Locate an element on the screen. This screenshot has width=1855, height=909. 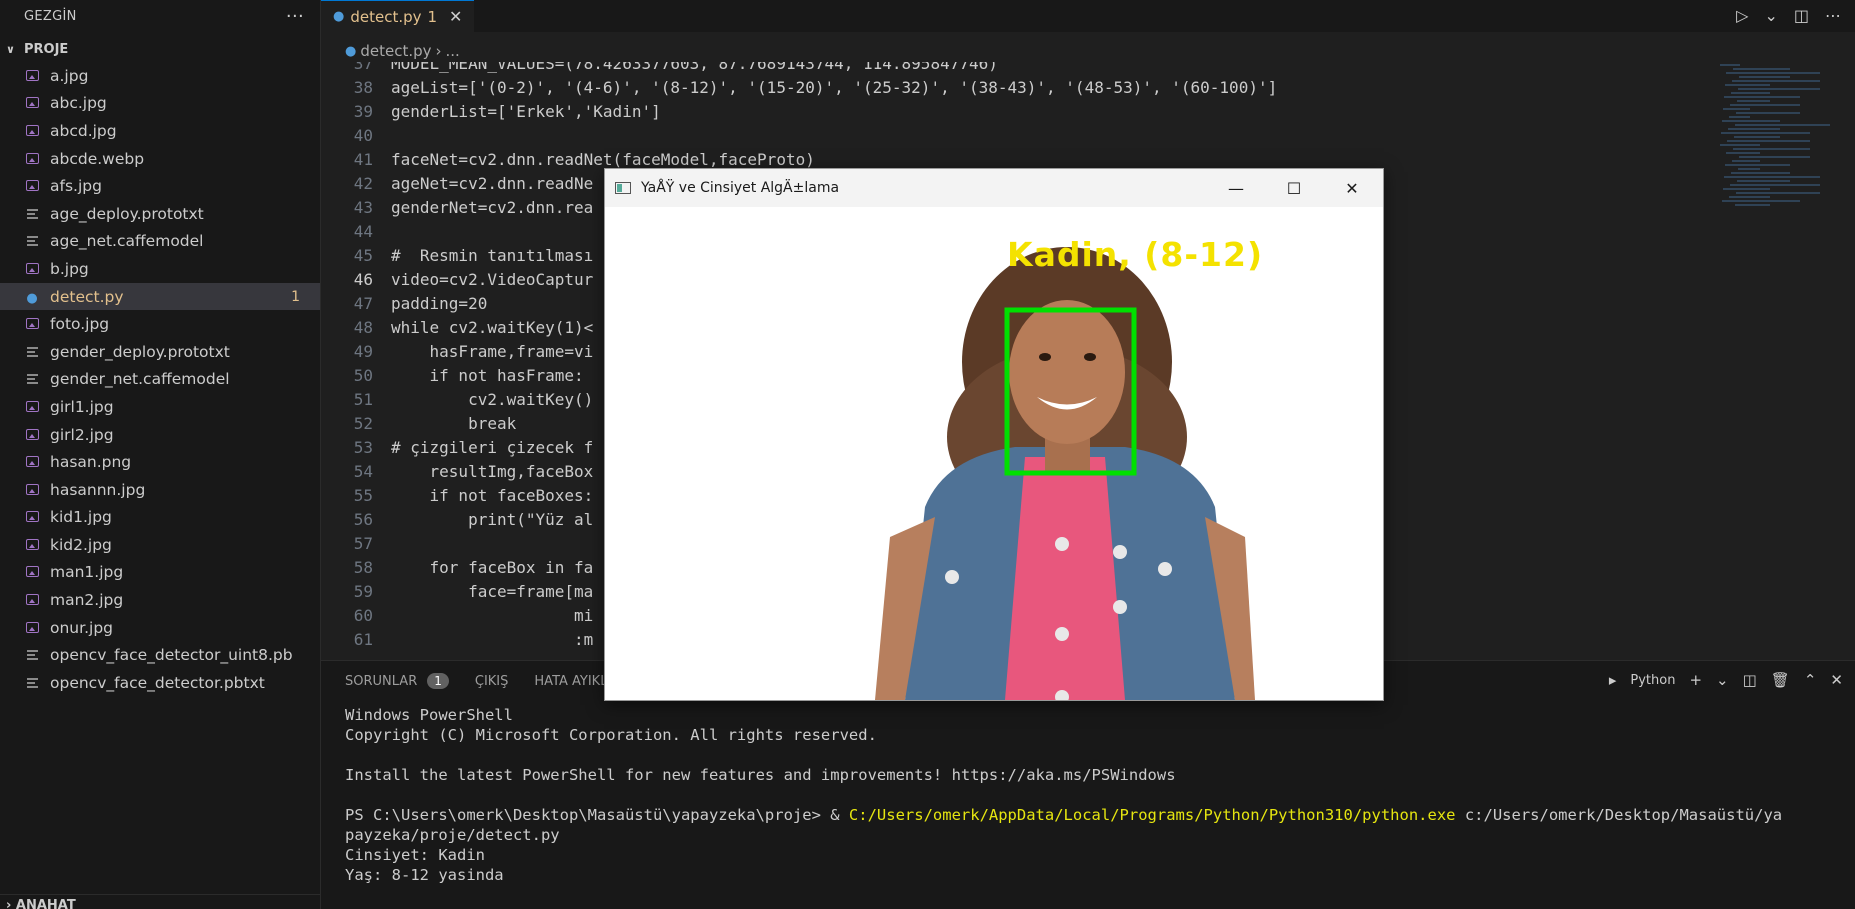
code-line: 53 # çizgileri çizecek f is located at coordinates (457, 448).